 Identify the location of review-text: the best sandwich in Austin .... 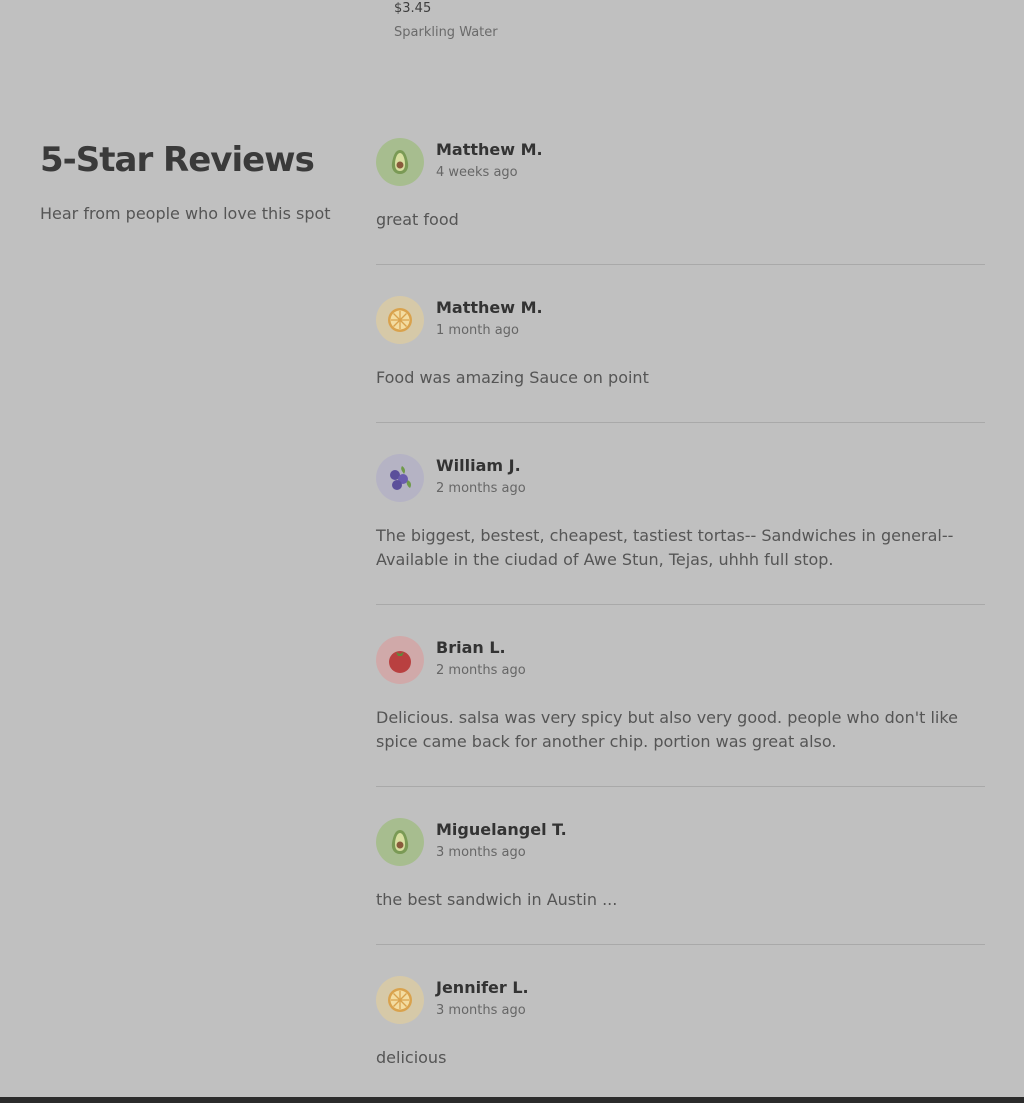
(497, 899).